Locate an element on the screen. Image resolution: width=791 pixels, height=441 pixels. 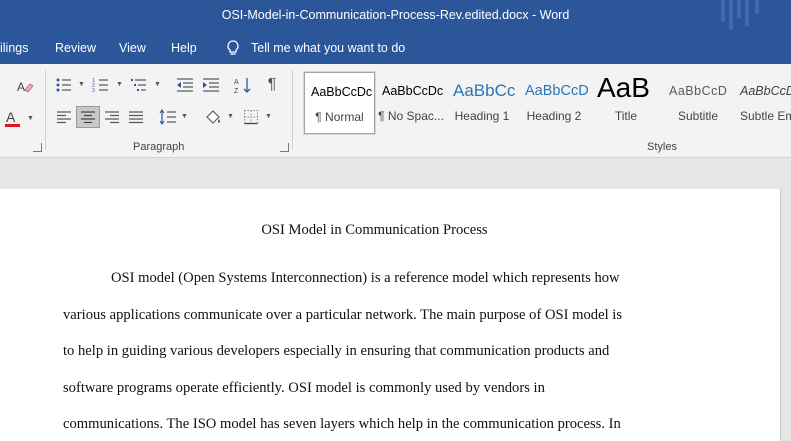
eraser-icon: A is located at coordinates (25, 87).